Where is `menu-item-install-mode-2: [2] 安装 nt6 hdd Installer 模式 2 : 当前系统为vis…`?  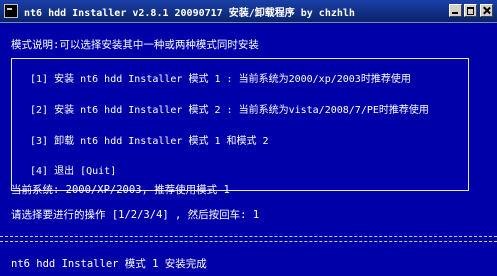 menu-item-install-mode-2: [2] 安装 nt6 hdd Installer 模式 2 : 当前系统为vis… is located at coordinates (229, 110).